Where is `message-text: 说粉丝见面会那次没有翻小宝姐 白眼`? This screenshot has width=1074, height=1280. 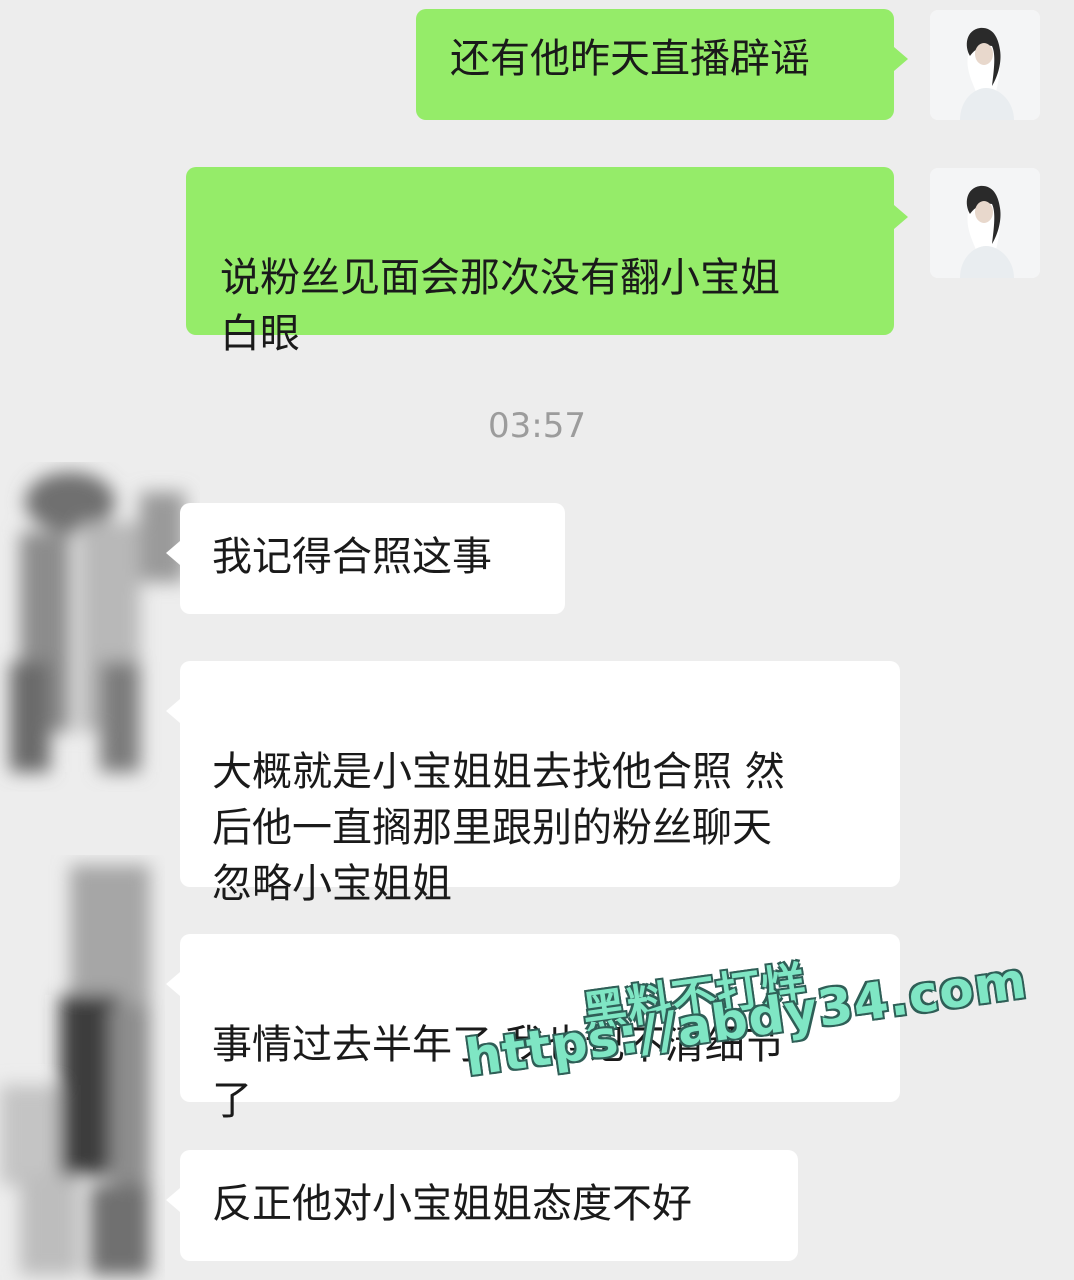 message-text: 说粉丝见面会那次没有翻小宝姐 白眼 is located at coordinates (500, 306).